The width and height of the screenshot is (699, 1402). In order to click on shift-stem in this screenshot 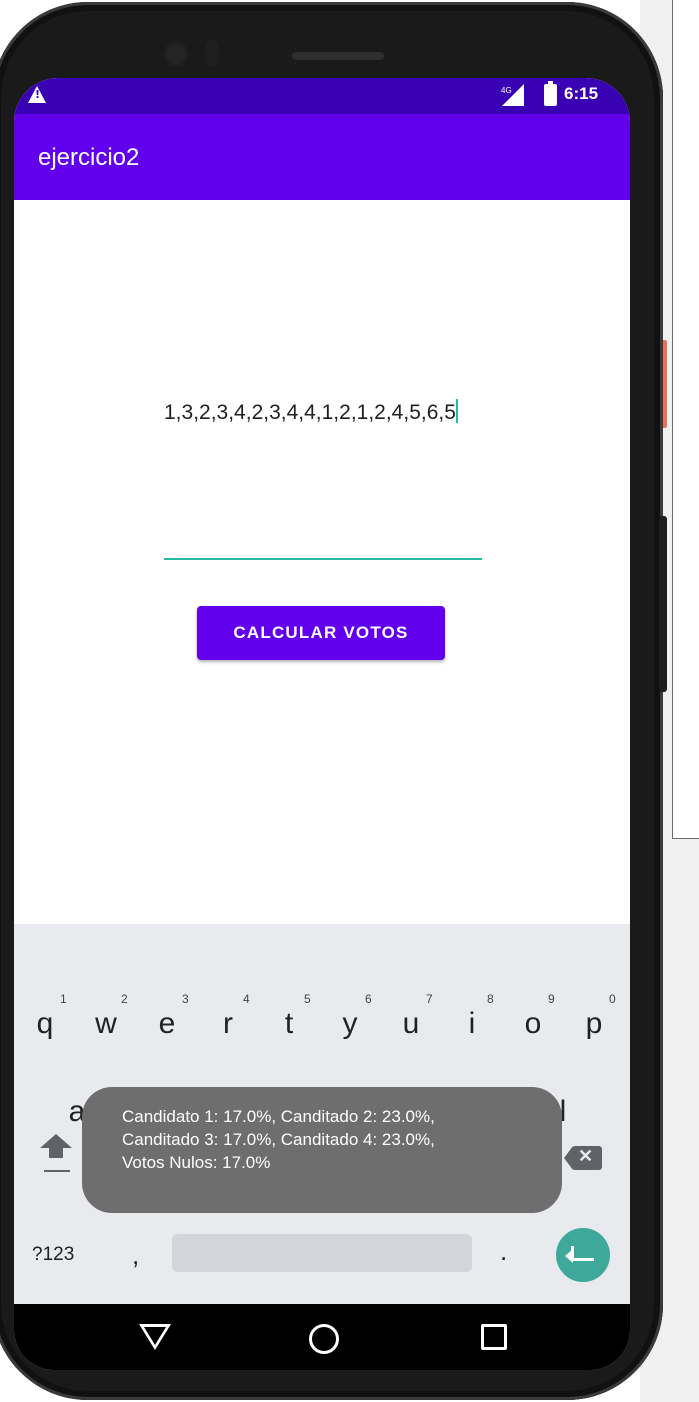, I will do `click(56, 1153)`.